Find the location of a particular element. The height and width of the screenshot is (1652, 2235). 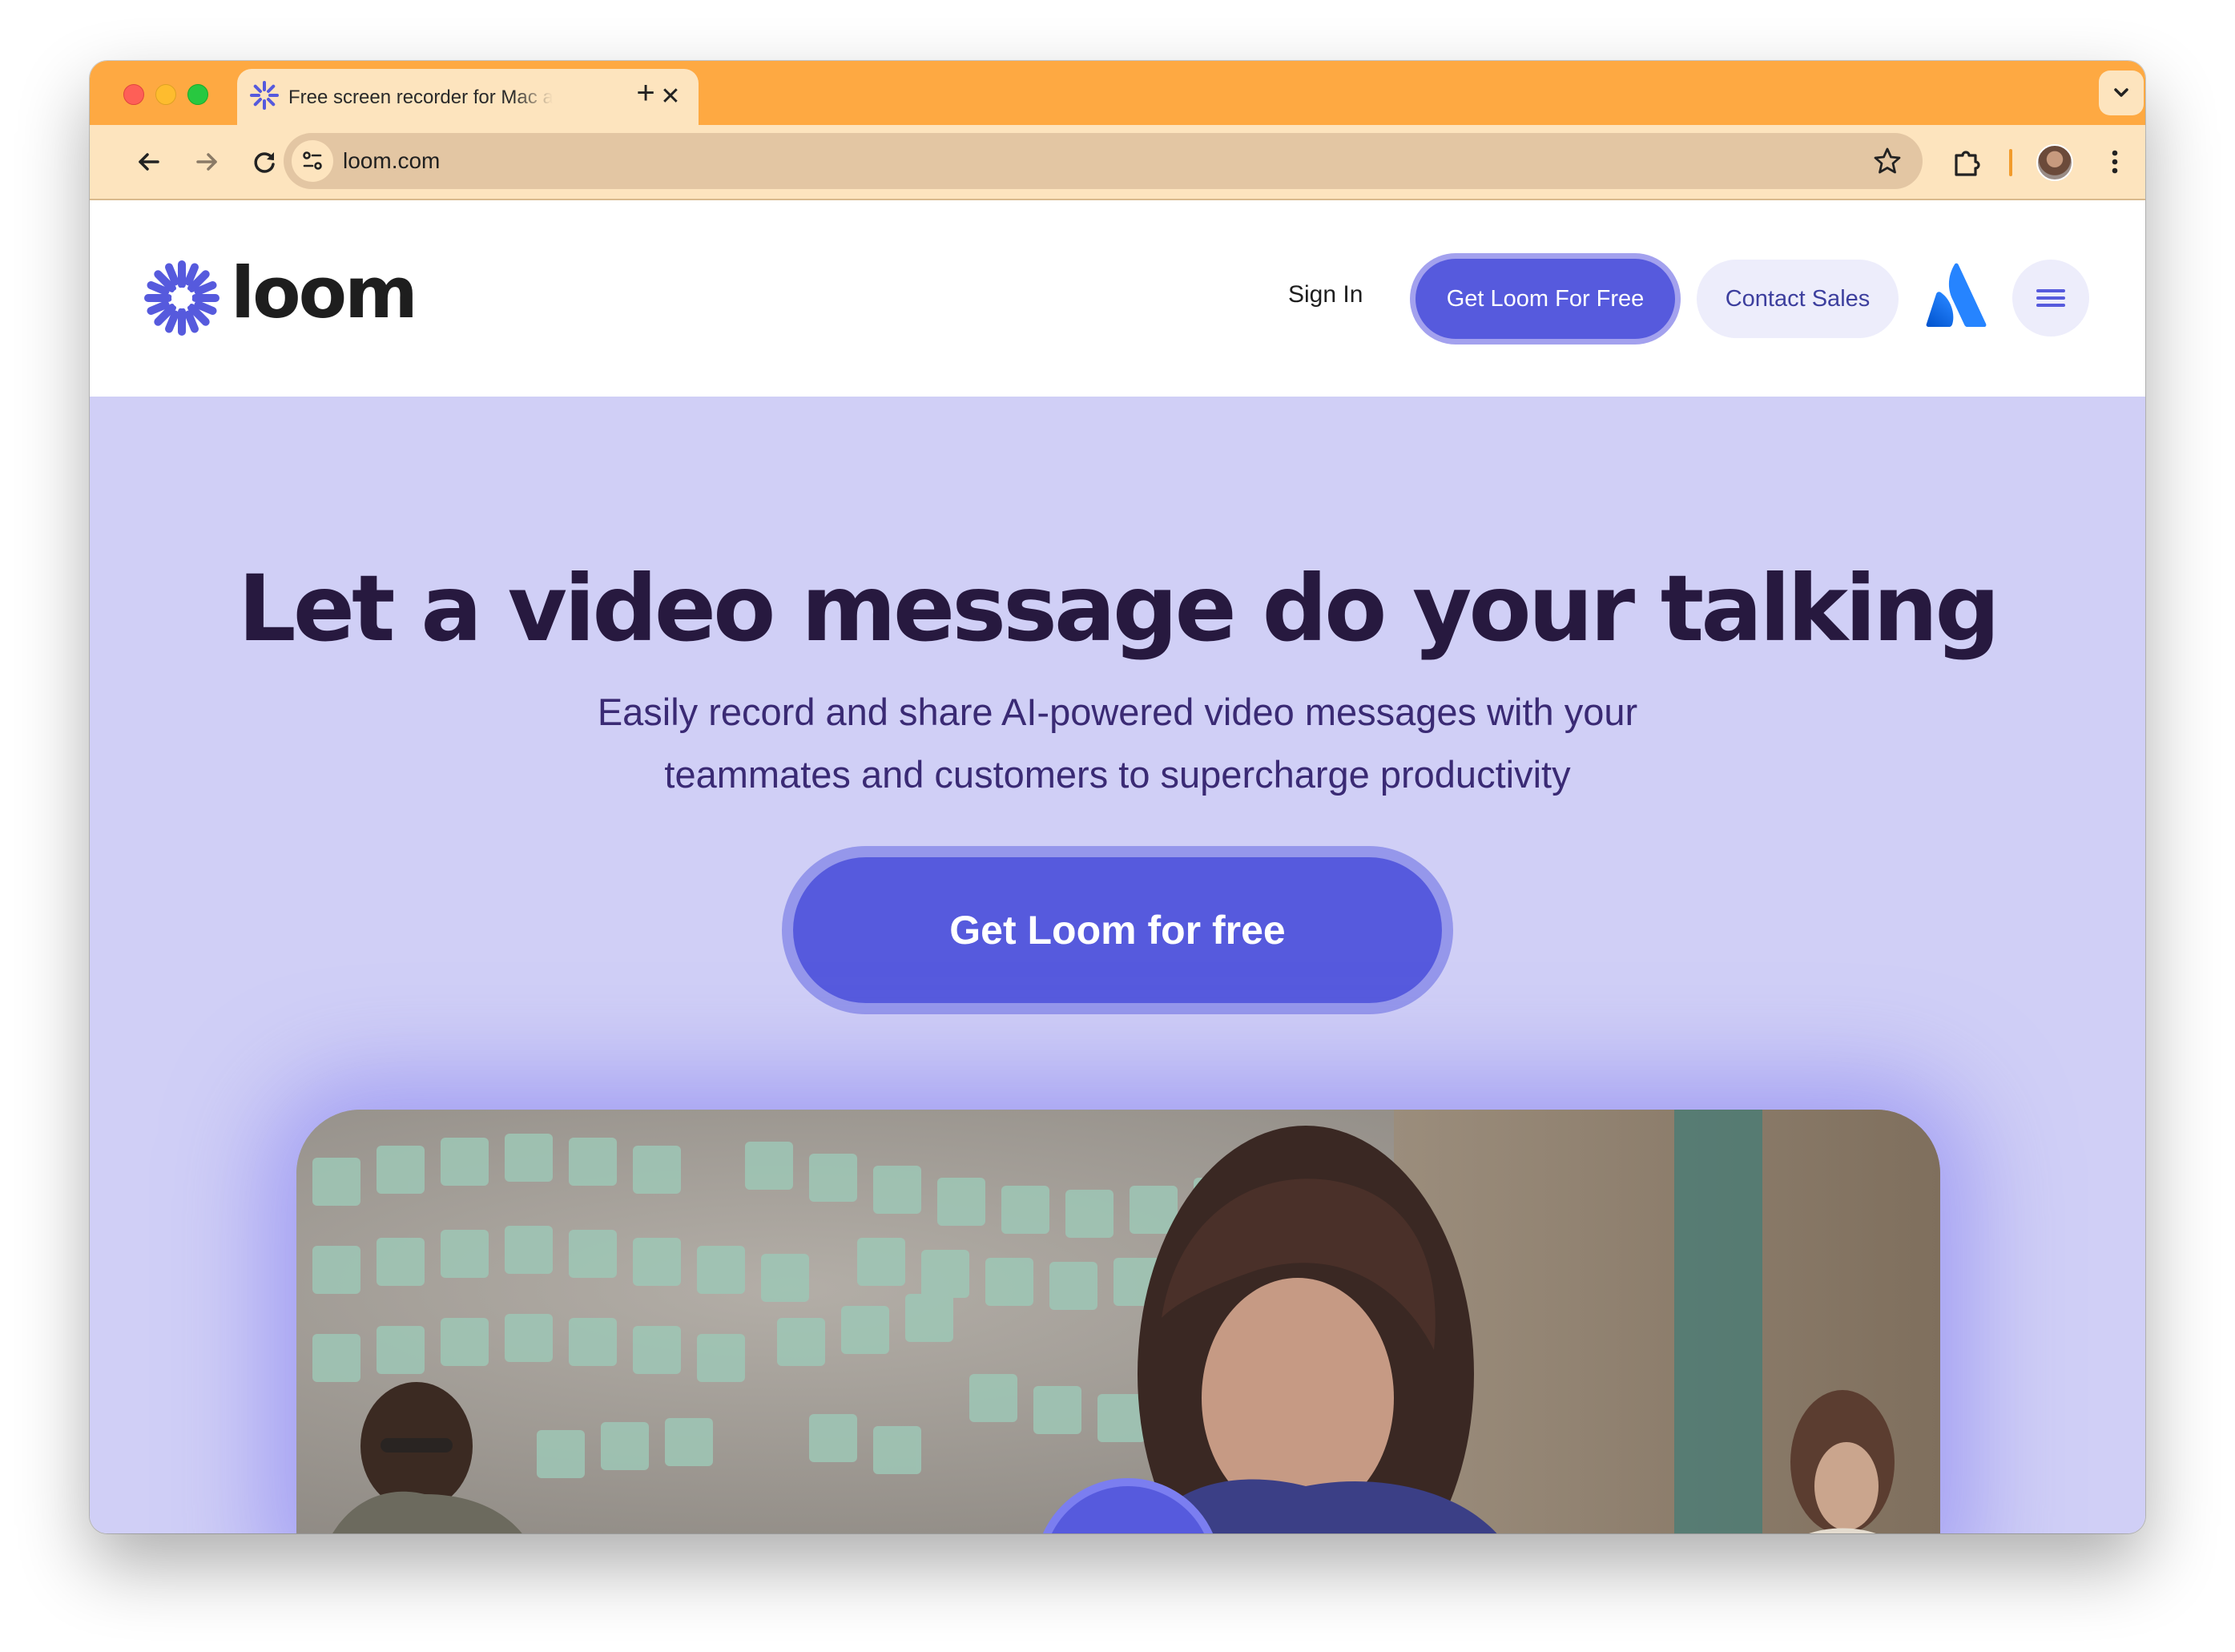

hero-cta-outline: Get Loom for free is located at coordinates (1117, 930).